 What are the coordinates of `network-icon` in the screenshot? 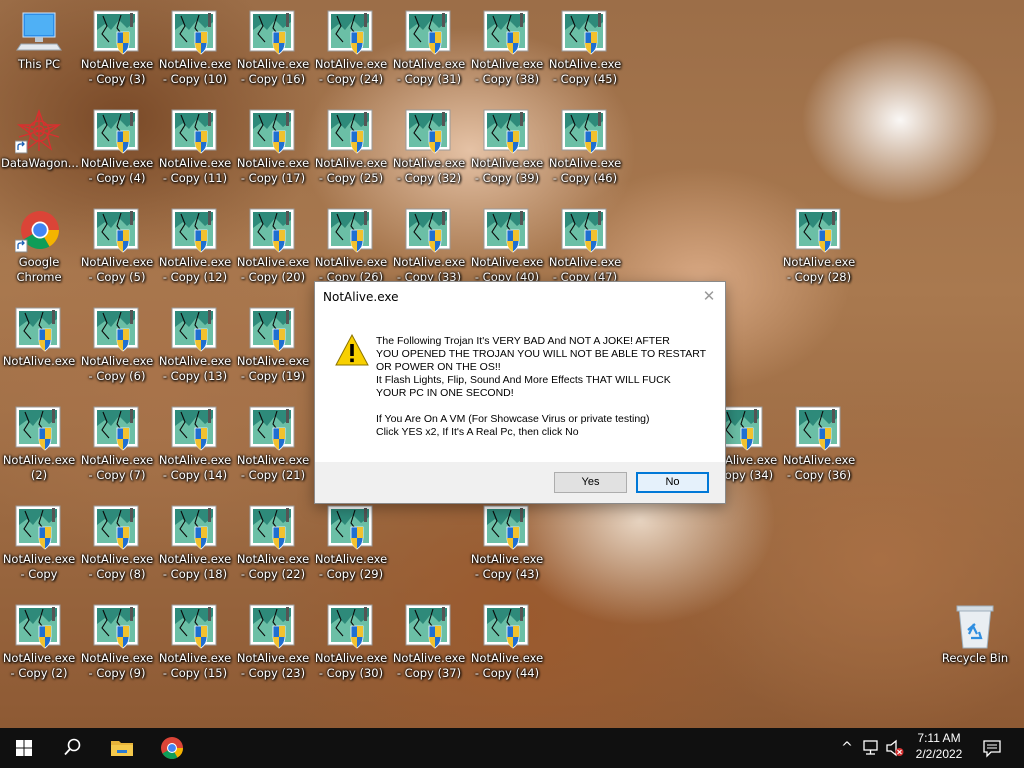 It's located at (871, 748).